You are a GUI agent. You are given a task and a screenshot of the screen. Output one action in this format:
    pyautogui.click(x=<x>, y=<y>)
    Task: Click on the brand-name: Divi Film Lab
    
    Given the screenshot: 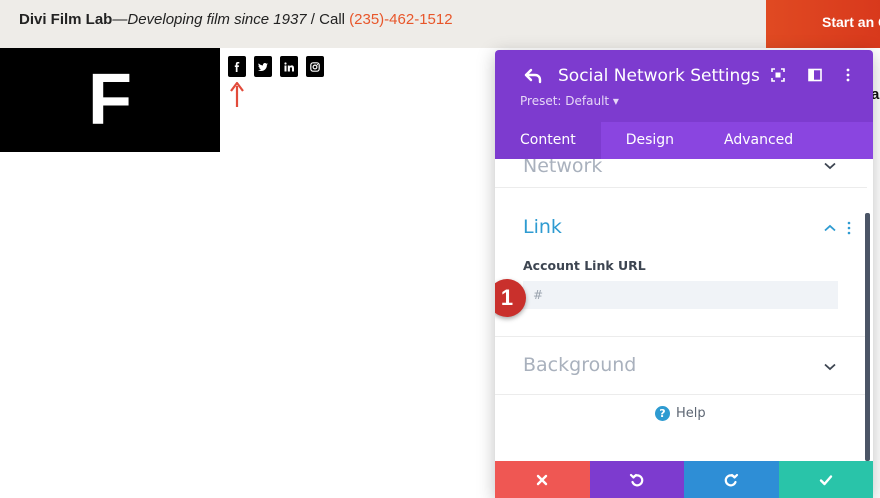 What is the action you would take?
    pyautogui.click(x=66, y=19)
    